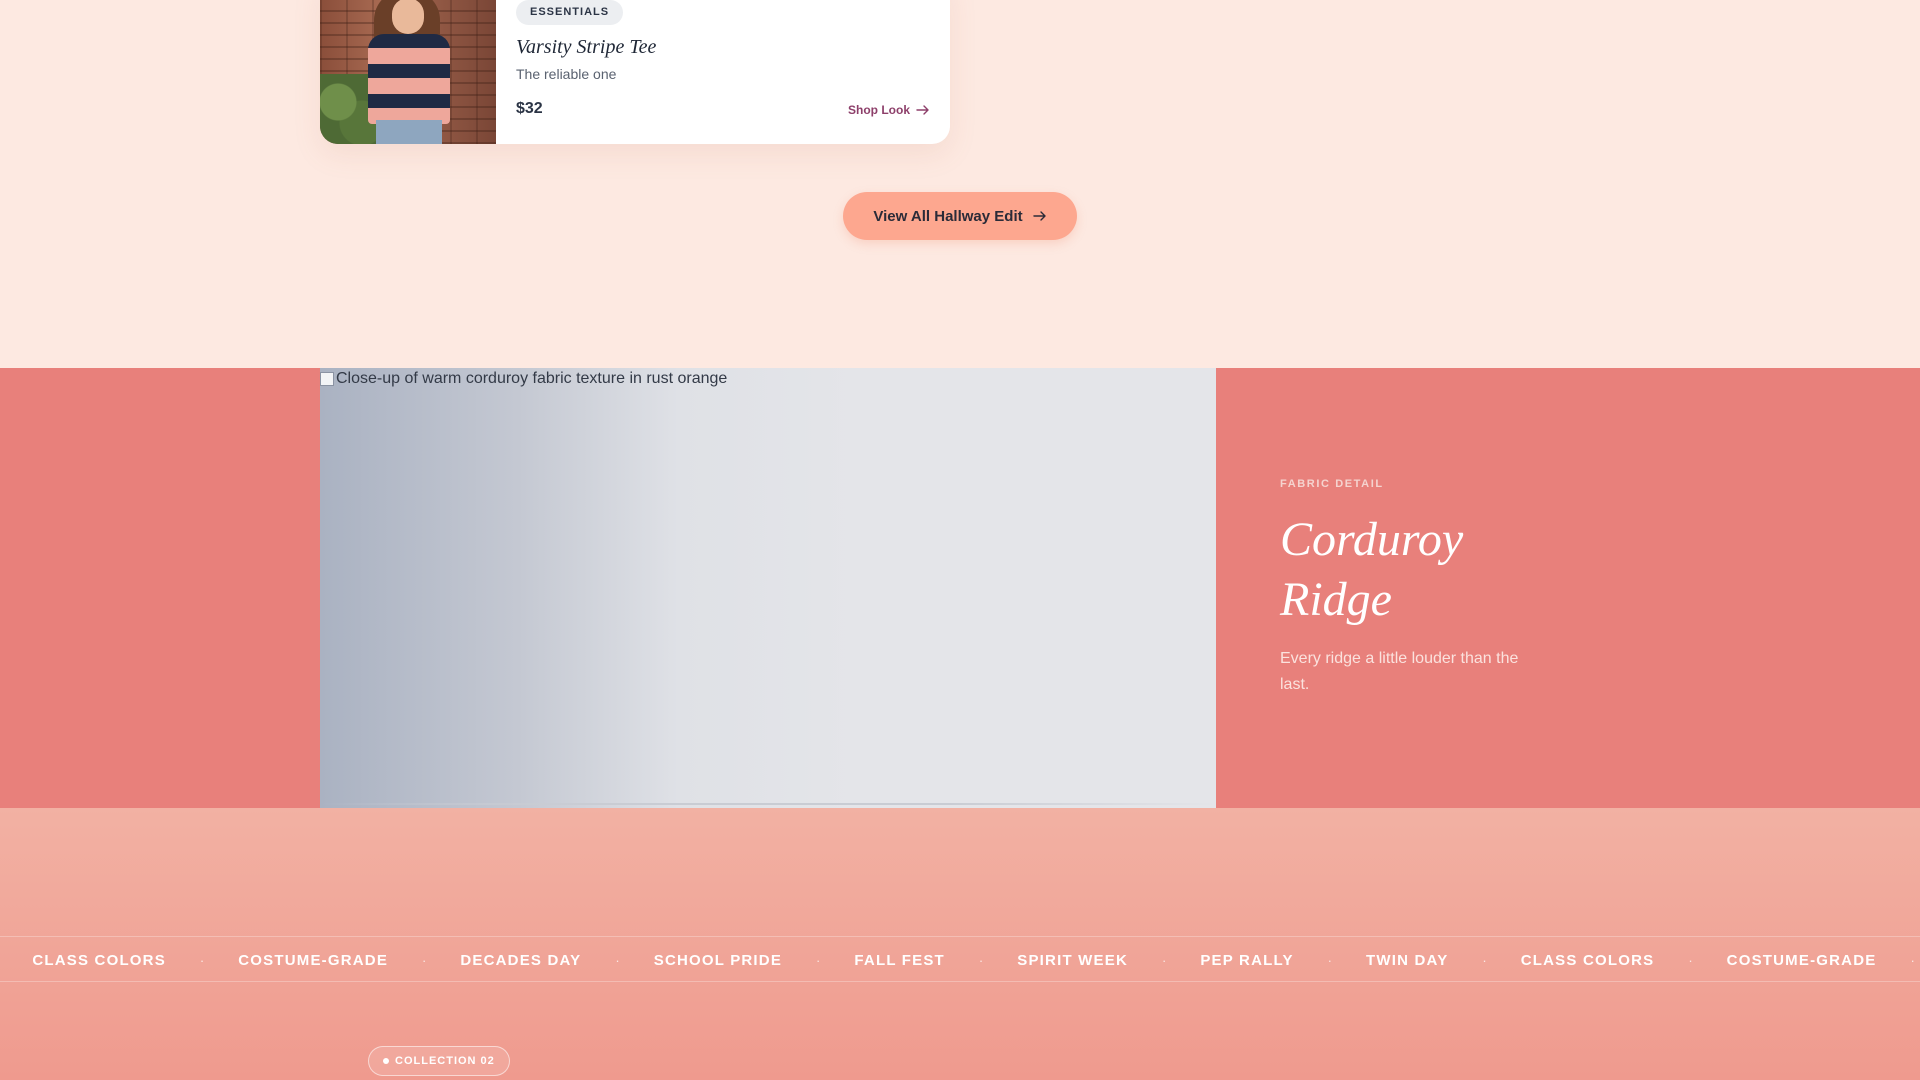 Image resolution: width=1920 pixels, height=1080 pixels. What do you see at coordinates (327, 379) in the screenshot?
I see `broken-image-icon` at bounding box center [327, 379].